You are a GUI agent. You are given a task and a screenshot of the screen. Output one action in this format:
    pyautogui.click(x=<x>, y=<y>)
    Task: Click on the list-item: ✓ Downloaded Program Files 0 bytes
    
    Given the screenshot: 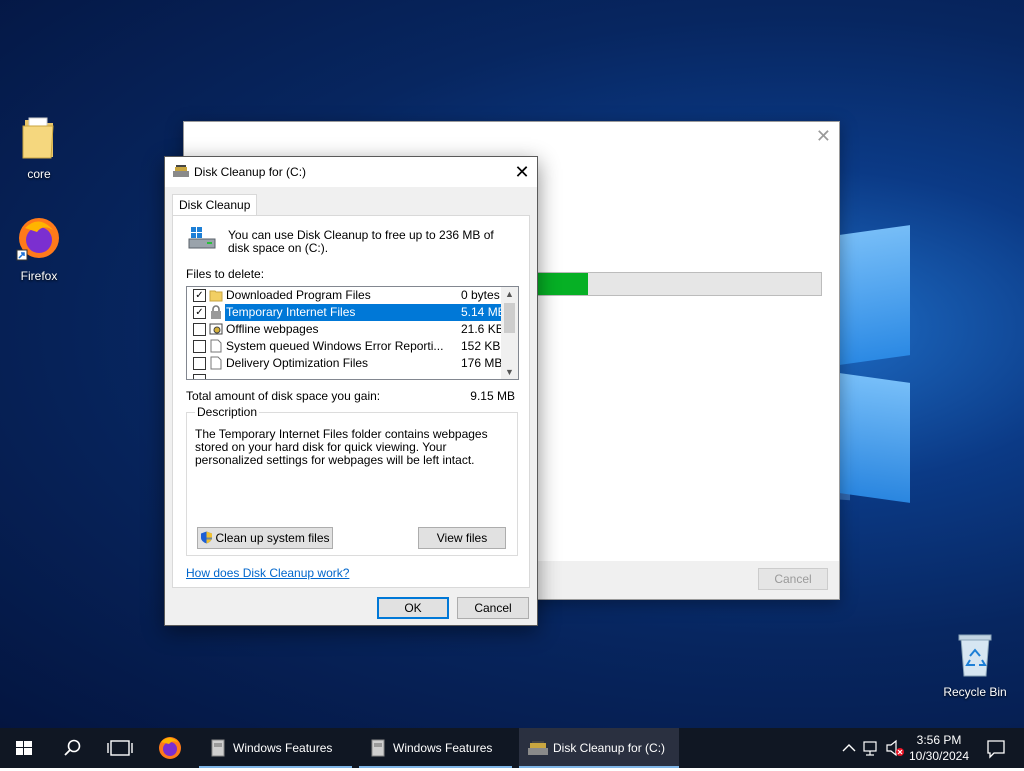 What is the action you would take?
    pyautogui.click(x=343, y=295)
    